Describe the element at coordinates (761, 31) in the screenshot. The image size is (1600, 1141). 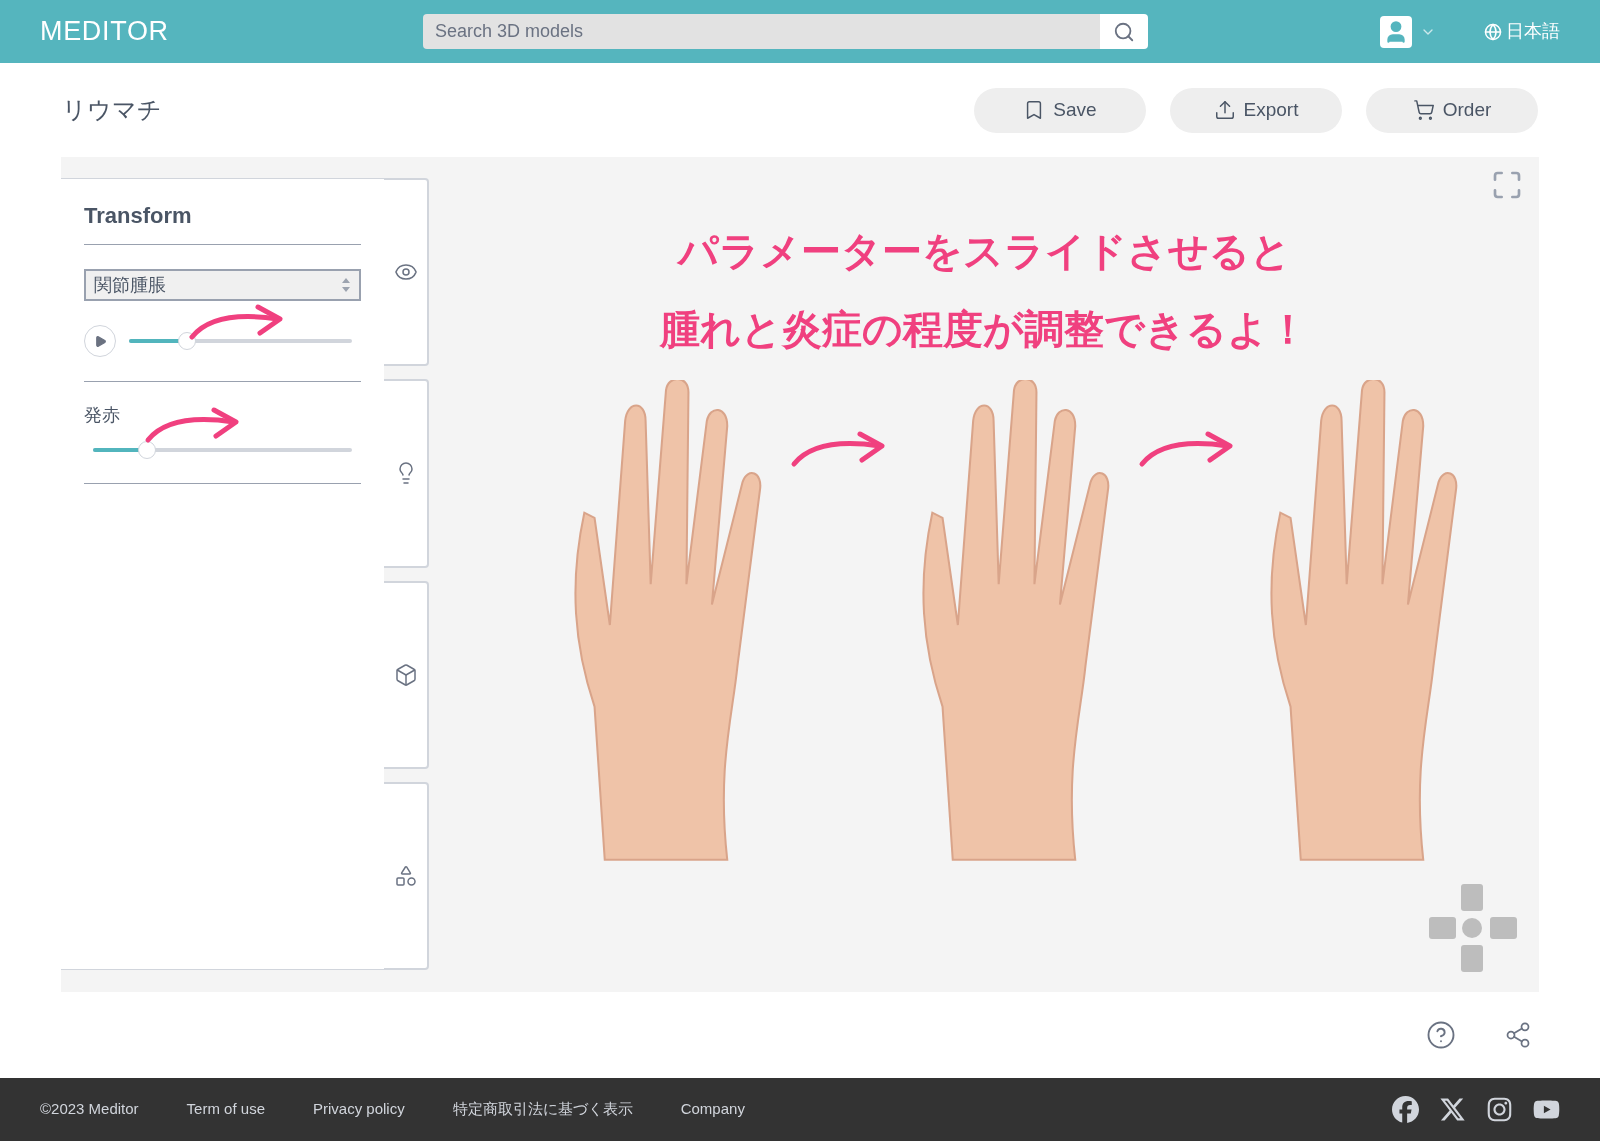
I see `search-field: Search 3D models` at that location.